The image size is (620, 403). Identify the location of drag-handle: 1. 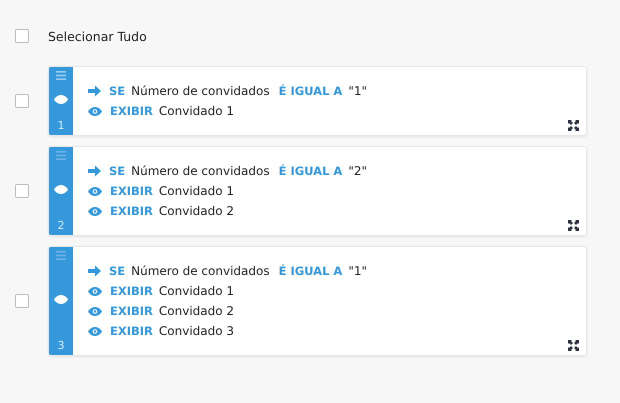
(61, 101).